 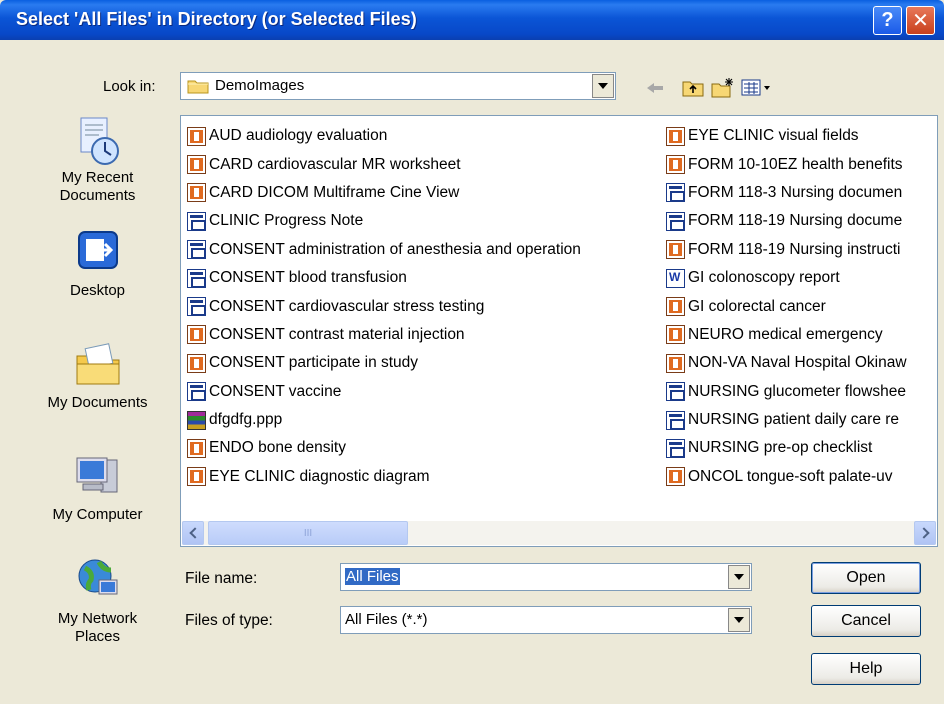 I want to click on list-item: NURSING patient daily care re, so click(x=801, y=420).